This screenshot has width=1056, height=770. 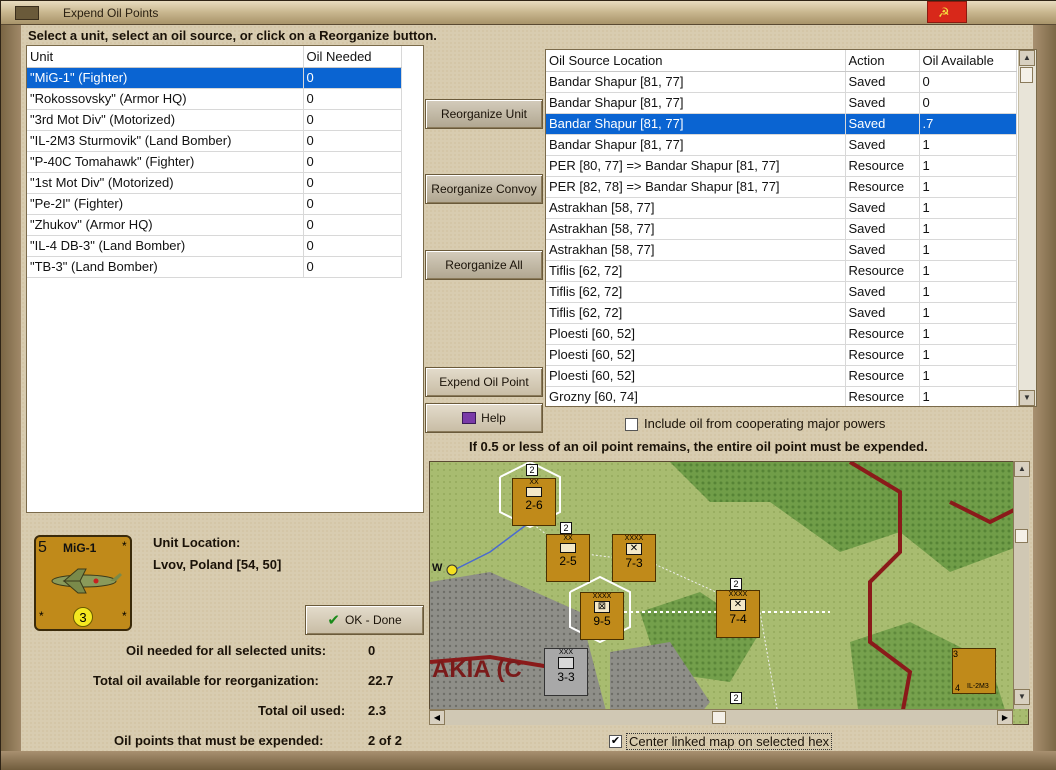 I want to click on help-button: Help, so click(x=484, y=418).